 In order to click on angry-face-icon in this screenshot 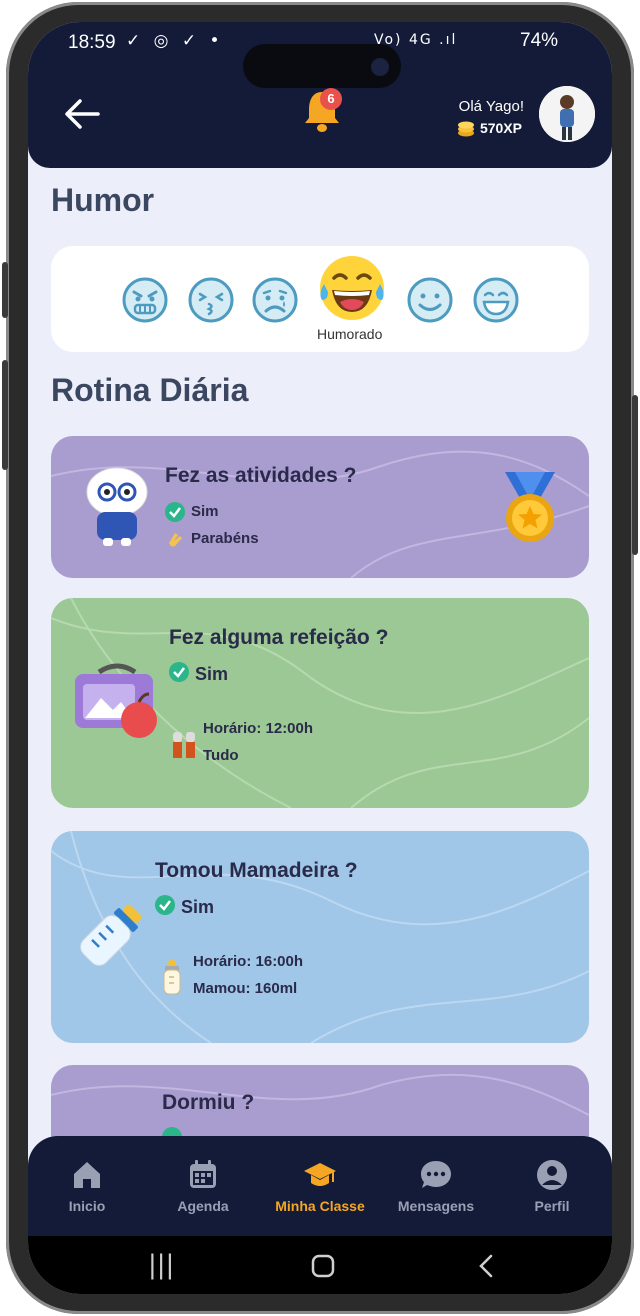, I will do `click(145, 300)`.